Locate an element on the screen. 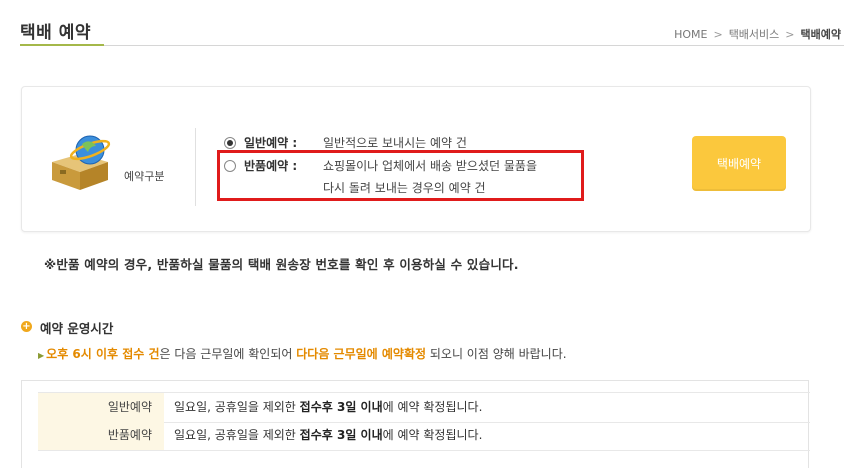  package-globe-icon is located at coordinates (81, 162).